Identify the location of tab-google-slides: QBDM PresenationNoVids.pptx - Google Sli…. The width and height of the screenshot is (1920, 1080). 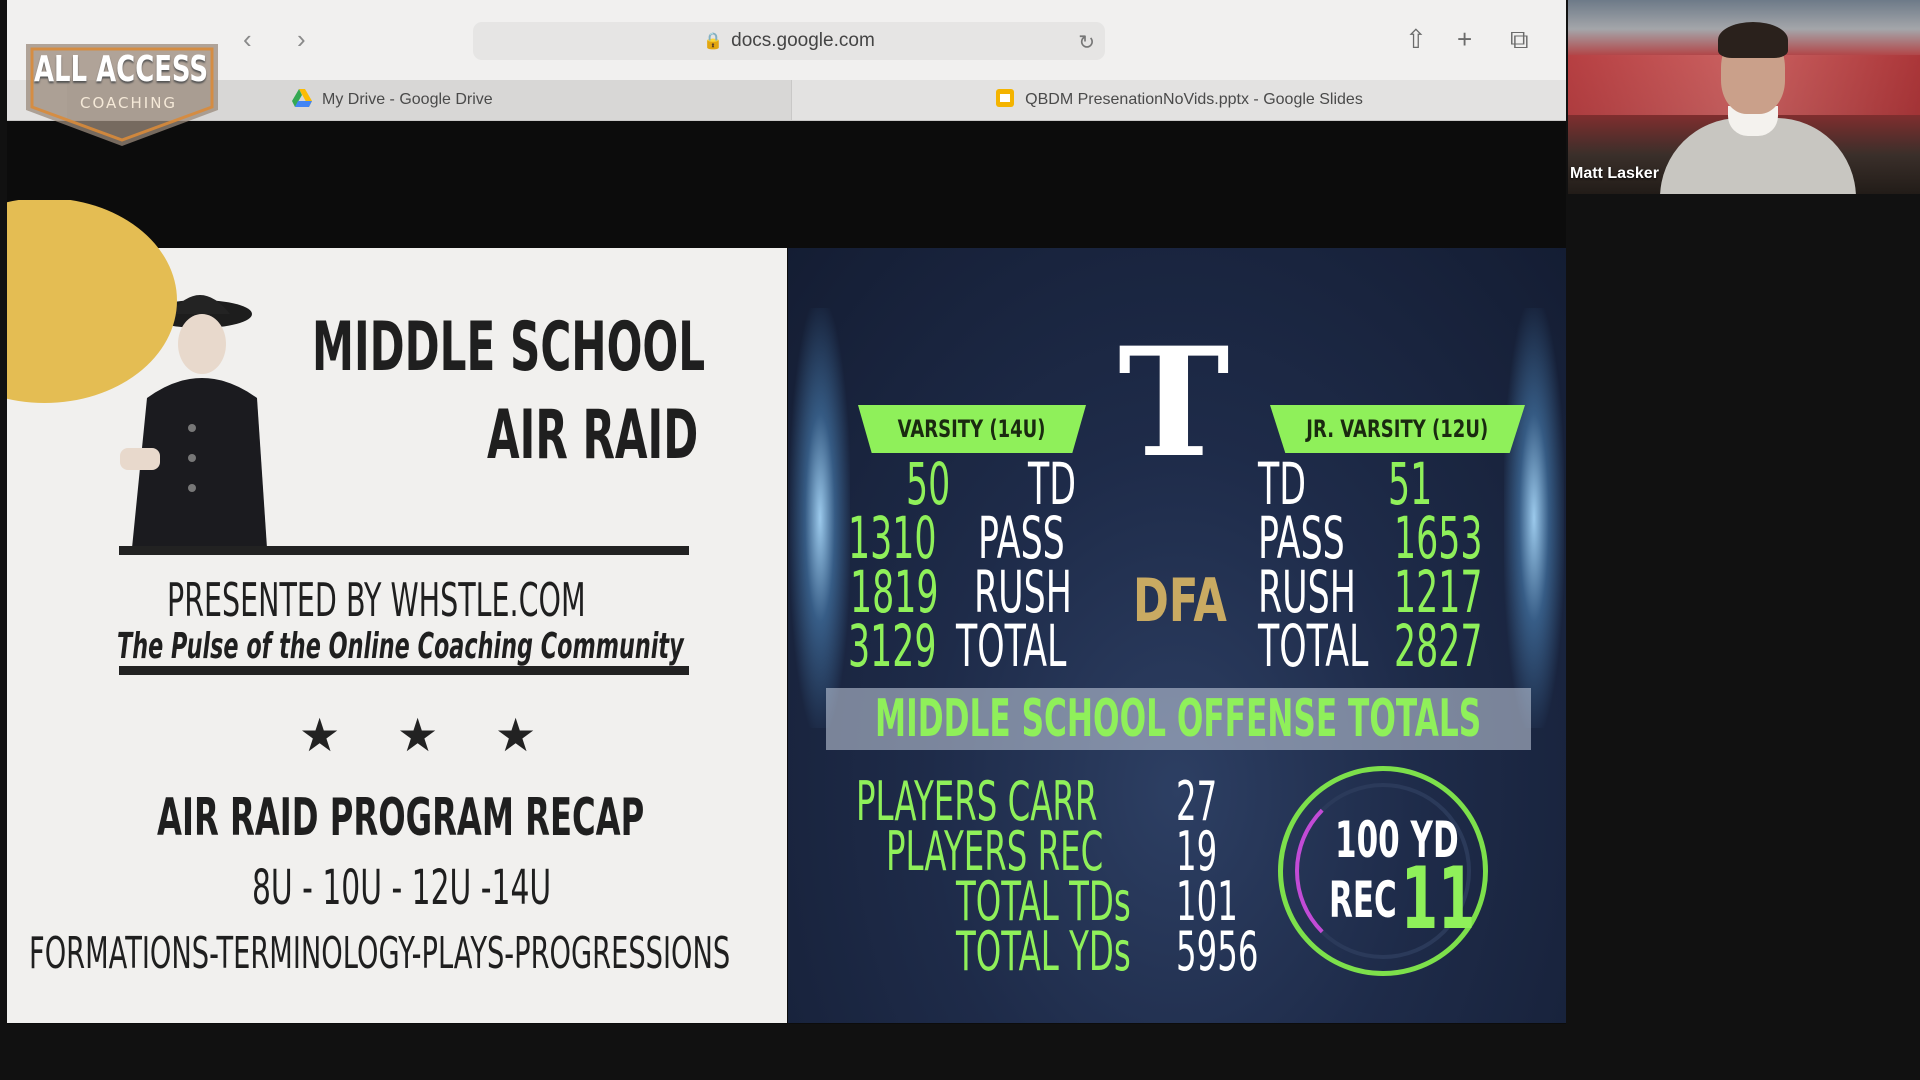
(1179, 100).